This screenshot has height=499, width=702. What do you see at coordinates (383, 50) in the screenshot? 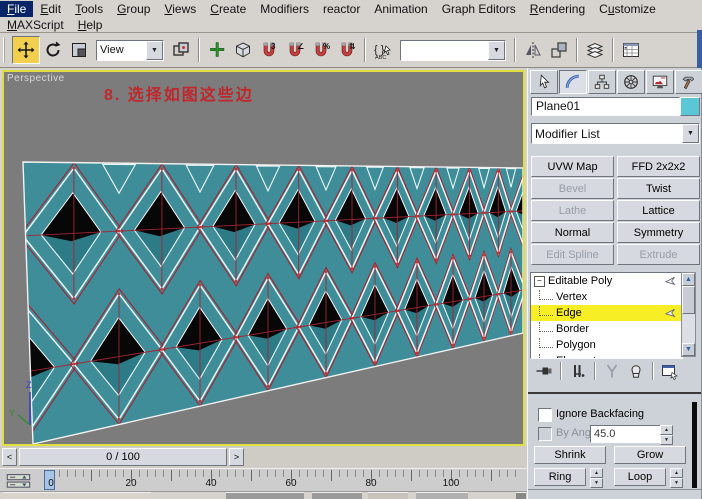
I see `edit-named-selections-icon: { } ABC` at bounding box center [383, 50].